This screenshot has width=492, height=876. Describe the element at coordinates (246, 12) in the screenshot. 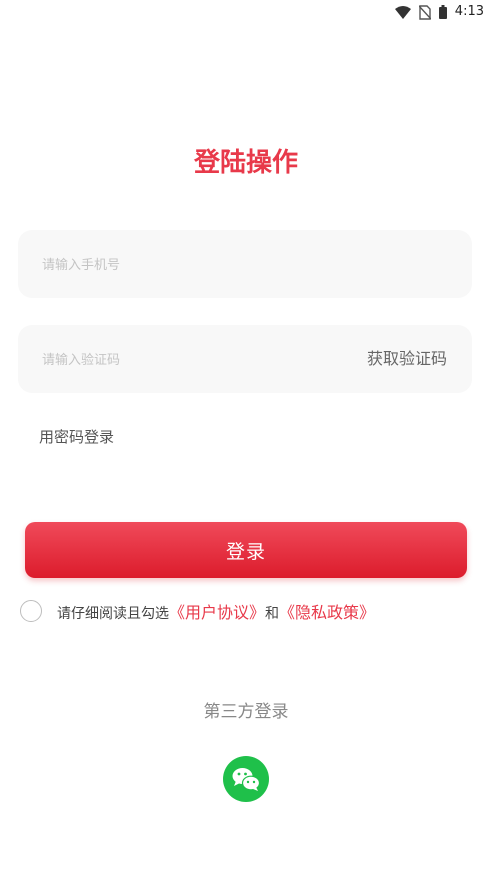

I see `status-bar: 4:13` at that location.